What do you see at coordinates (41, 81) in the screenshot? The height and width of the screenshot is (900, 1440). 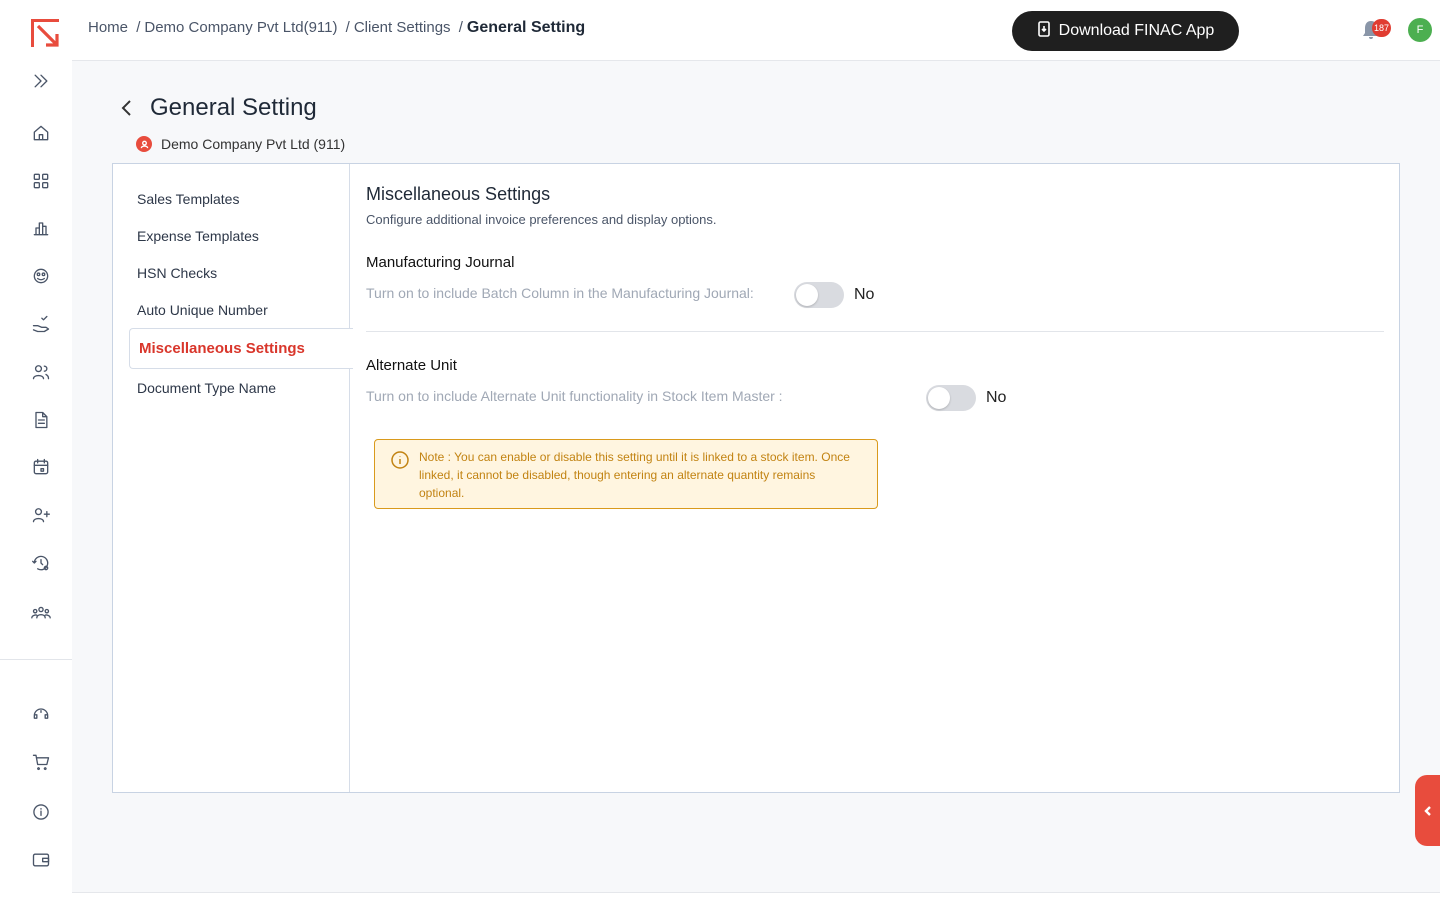 I see `expand-icon` at bounding box center [41, 81].